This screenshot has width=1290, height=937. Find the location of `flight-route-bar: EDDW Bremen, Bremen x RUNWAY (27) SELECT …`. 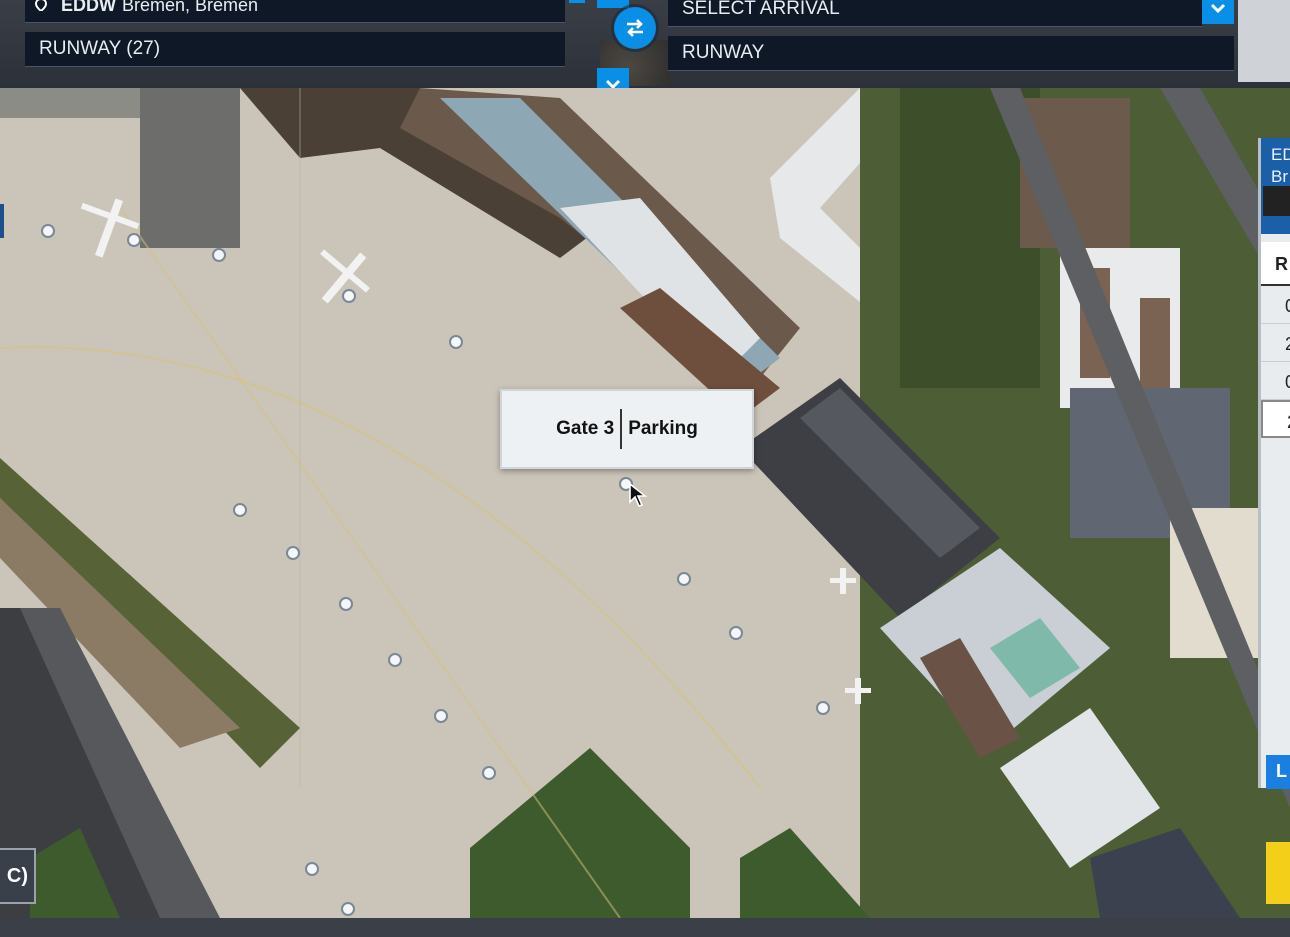

flight-route-bar: EDDW Bremen, Bremen x RUNWAY (27) SELECT … is located at coordinates (645, 50).